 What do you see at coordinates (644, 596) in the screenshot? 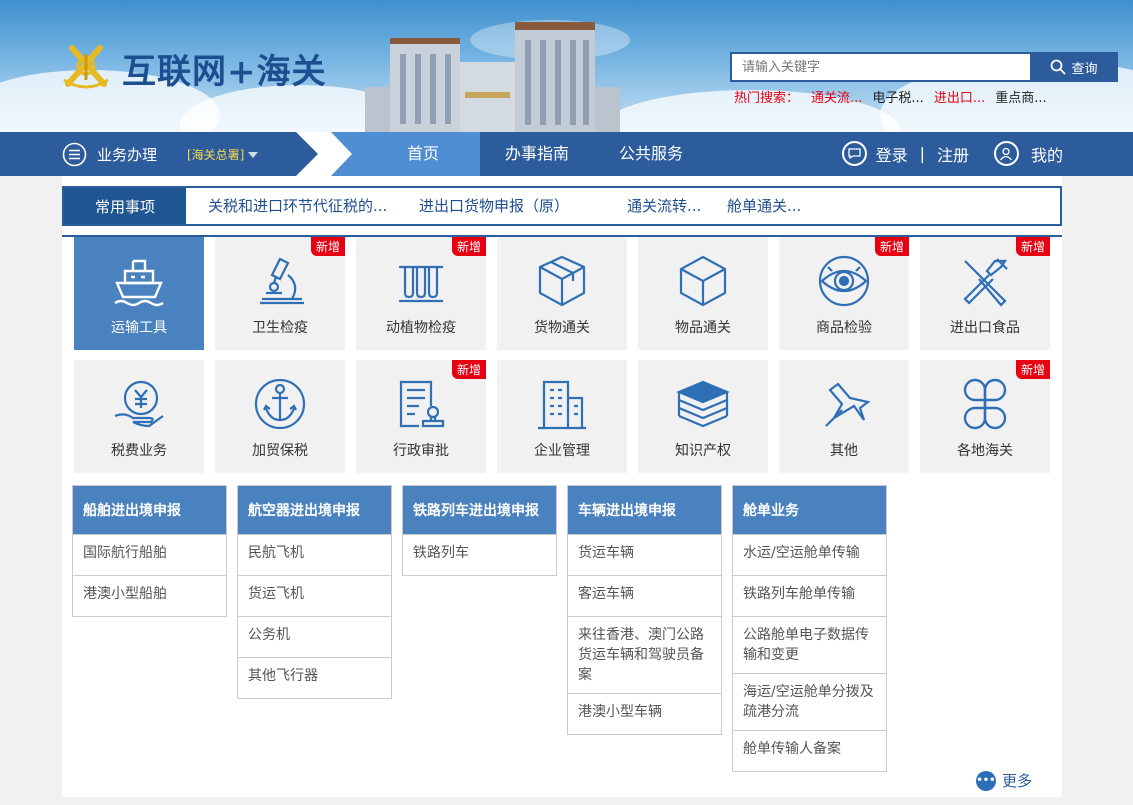
I see `category-item: 客运车辆` at bounding box center [644, 596].